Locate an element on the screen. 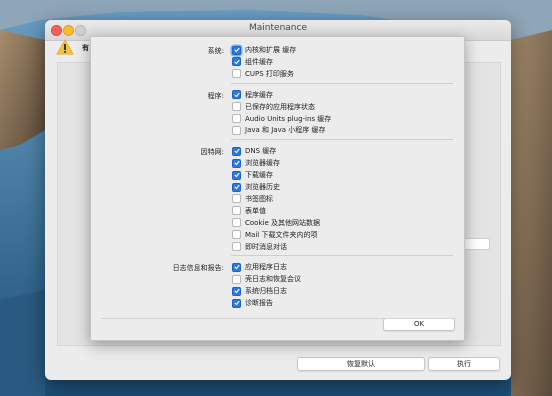 Image resolution: width=552 pixels, height=396 pixels. option-row: Mail 下载文件夹内的项 is located at coordinates (274, 235).